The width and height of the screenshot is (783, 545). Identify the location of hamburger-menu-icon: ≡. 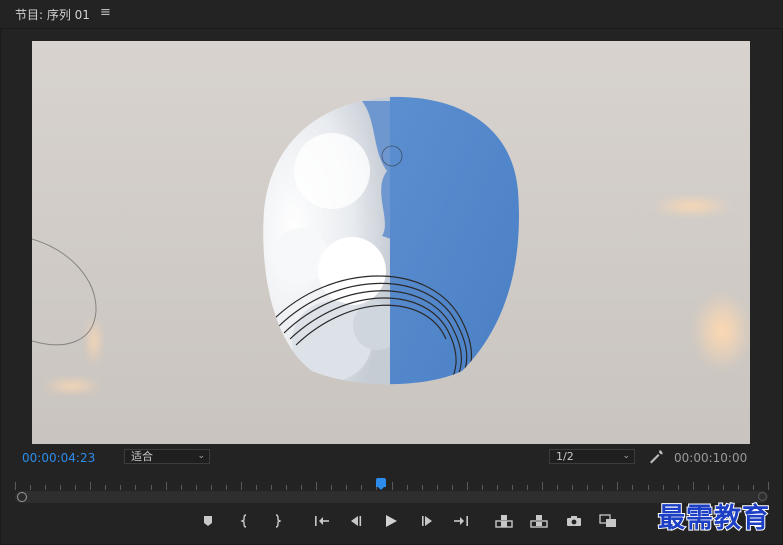
(105, 12).